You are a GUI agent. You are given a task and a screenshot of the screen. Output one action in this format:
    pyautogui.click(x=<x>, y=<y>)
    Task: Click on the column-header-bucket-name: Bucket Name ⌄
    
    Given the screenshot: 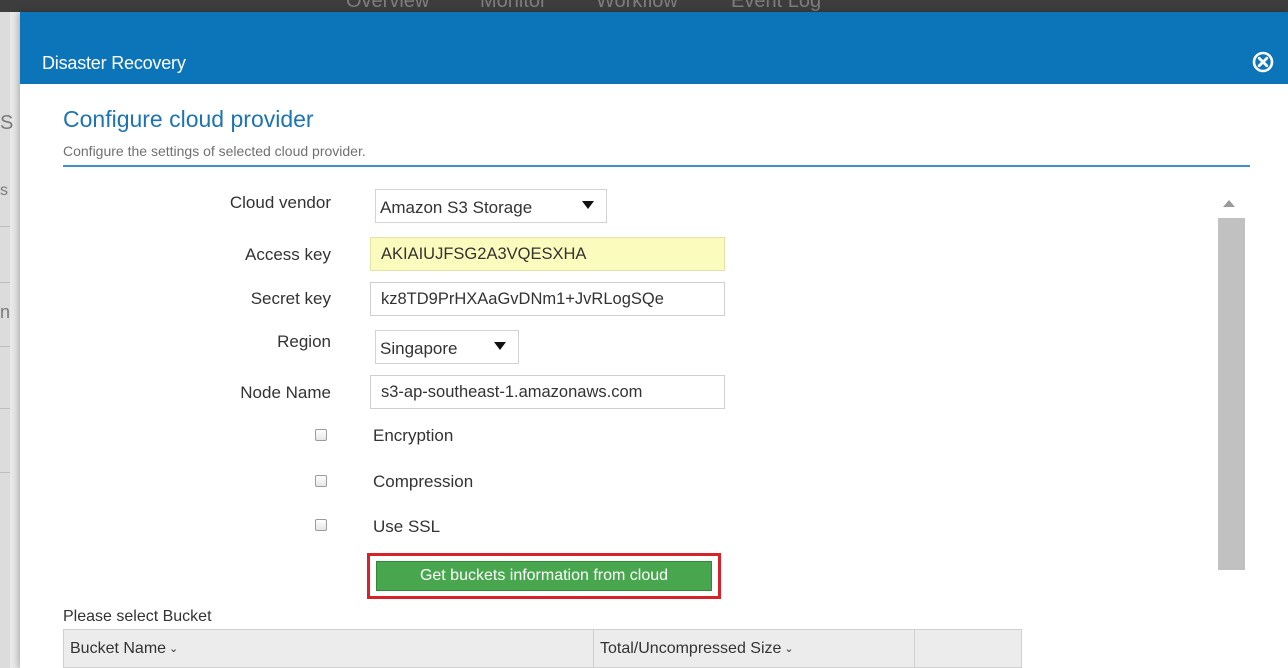 What is the action you would take?
    pyautogui.click(x=328, y=649)
    